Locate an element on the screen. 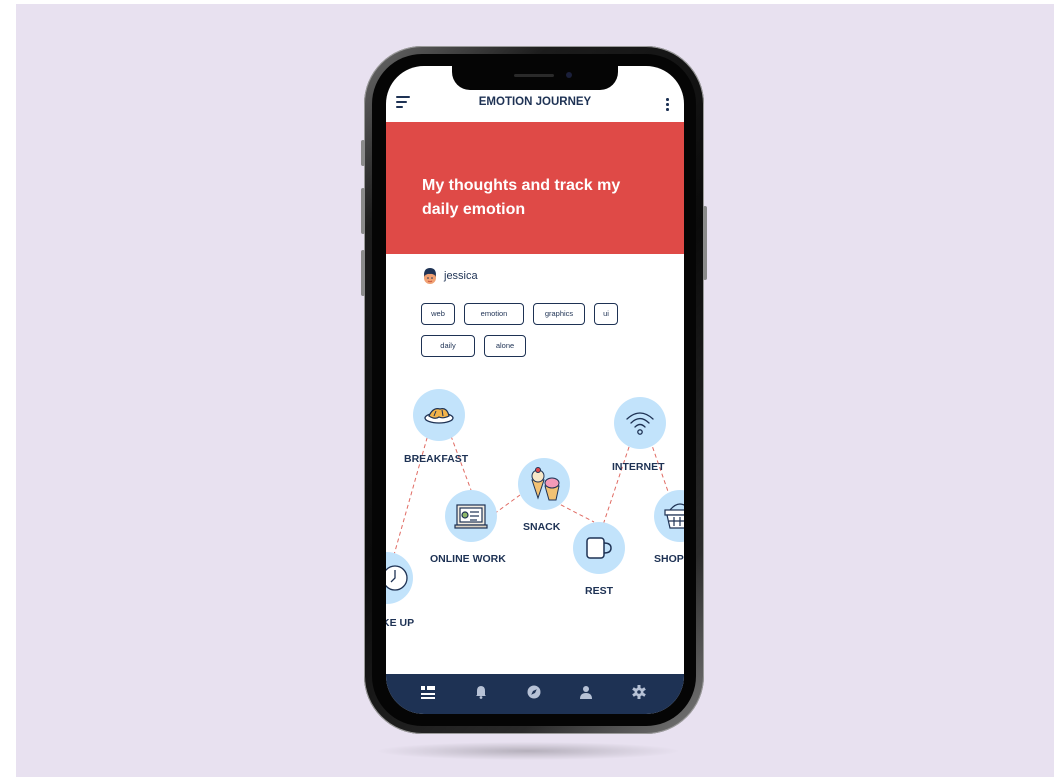 This screenshot has width=1054, height=777. hero-banner: My thoughts and track my daily emotion is located at coordinates (535, 188).